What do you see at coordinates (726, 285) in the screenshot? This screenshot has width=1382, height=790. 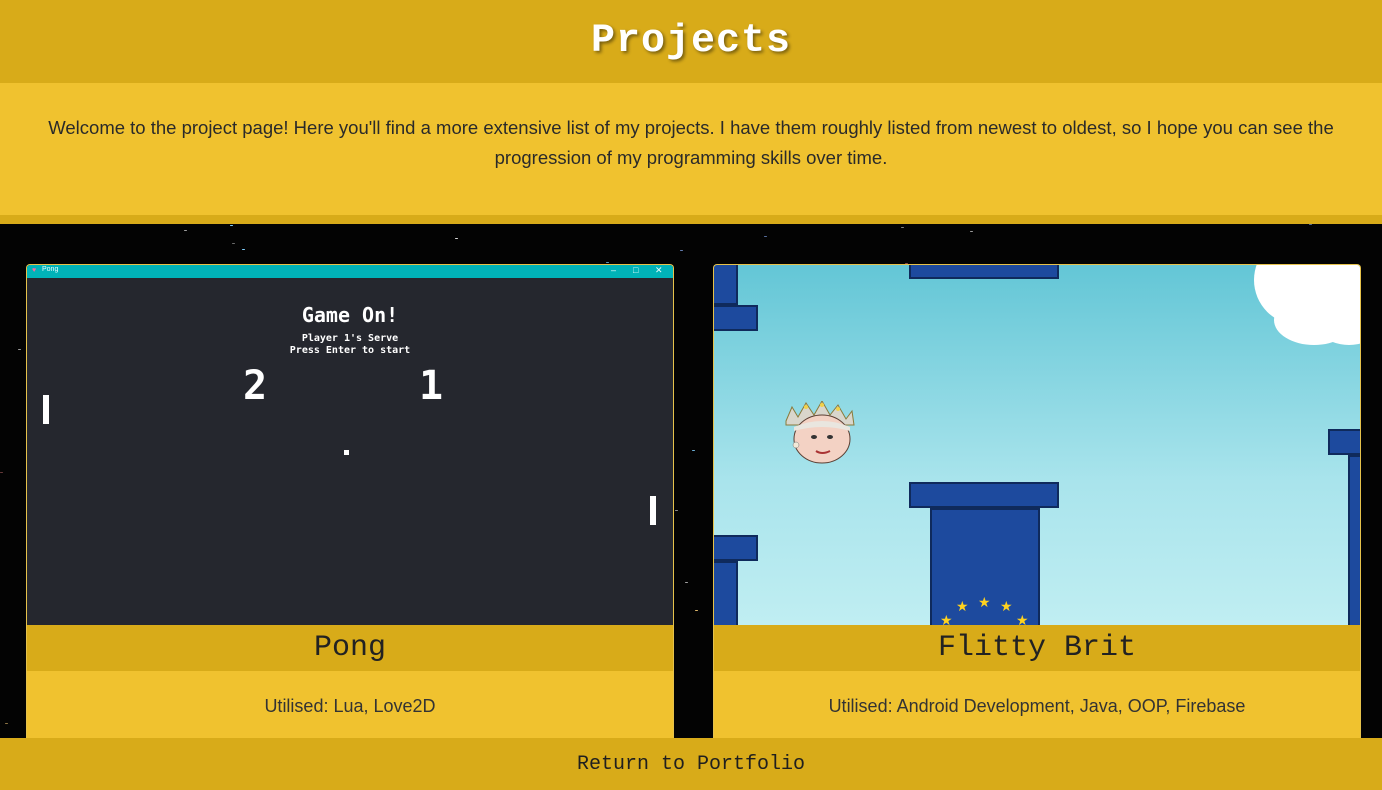 I see `pipe-top-left` at bounding box center [726, 285].